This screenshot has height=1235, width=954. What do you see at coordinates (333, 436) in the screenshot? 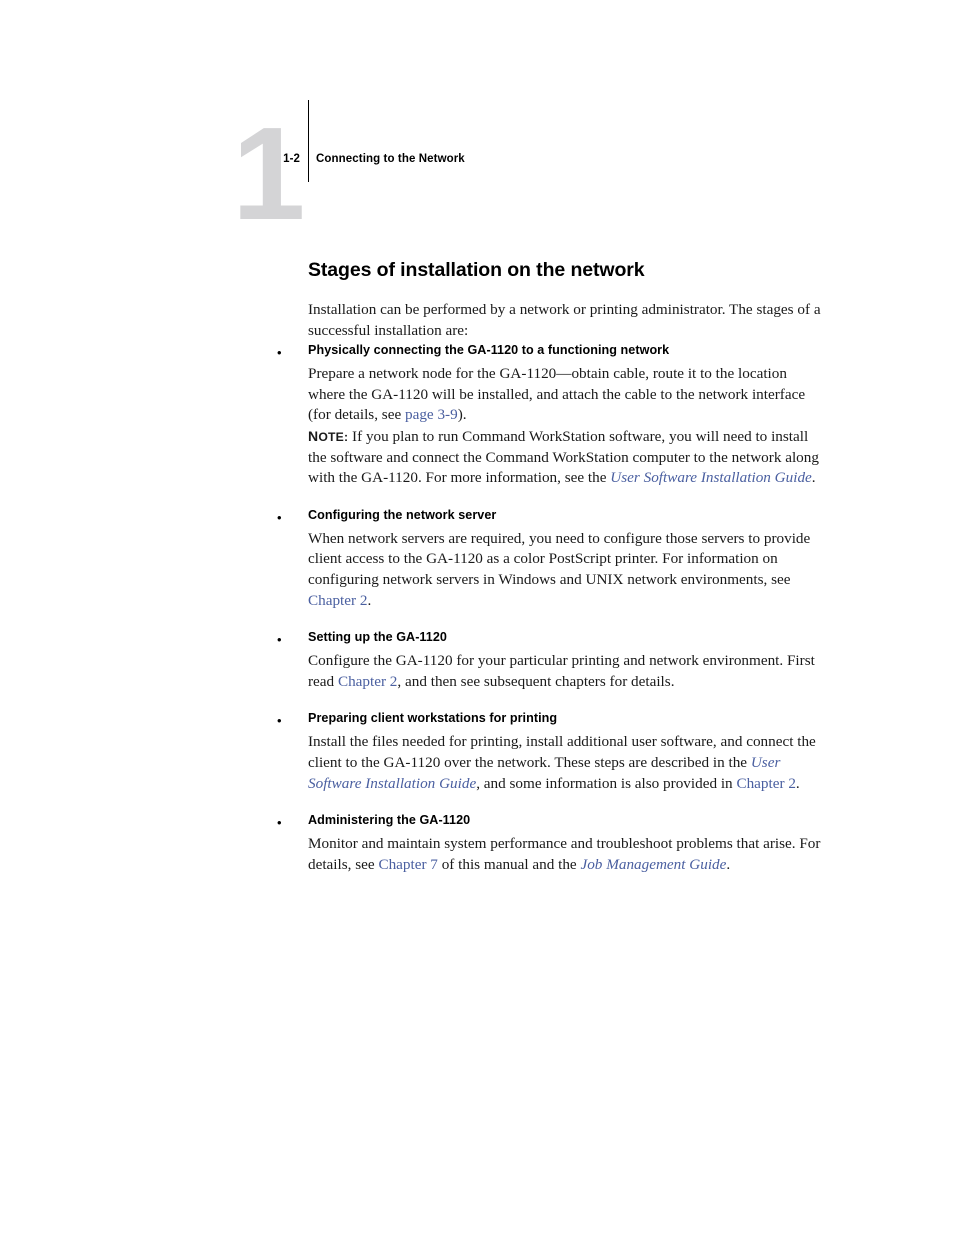
I see `note-label-rest: OTE:` at bounding box center [333, 436].